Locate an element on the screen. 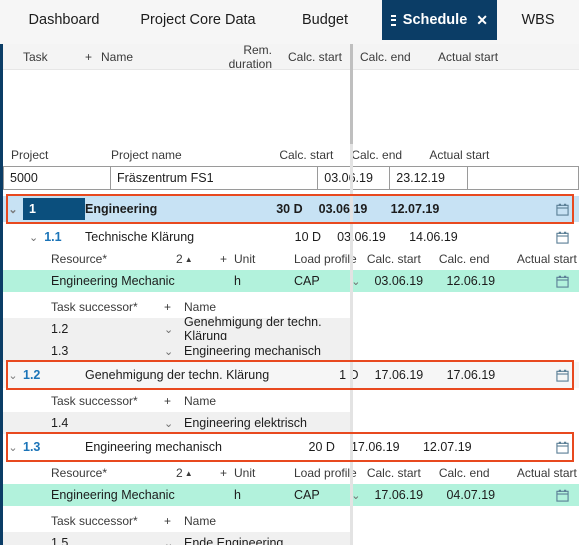 This screenshot has height=545, width=579. tab-dashboard: Dashboard is located at coordinates (64, 20).